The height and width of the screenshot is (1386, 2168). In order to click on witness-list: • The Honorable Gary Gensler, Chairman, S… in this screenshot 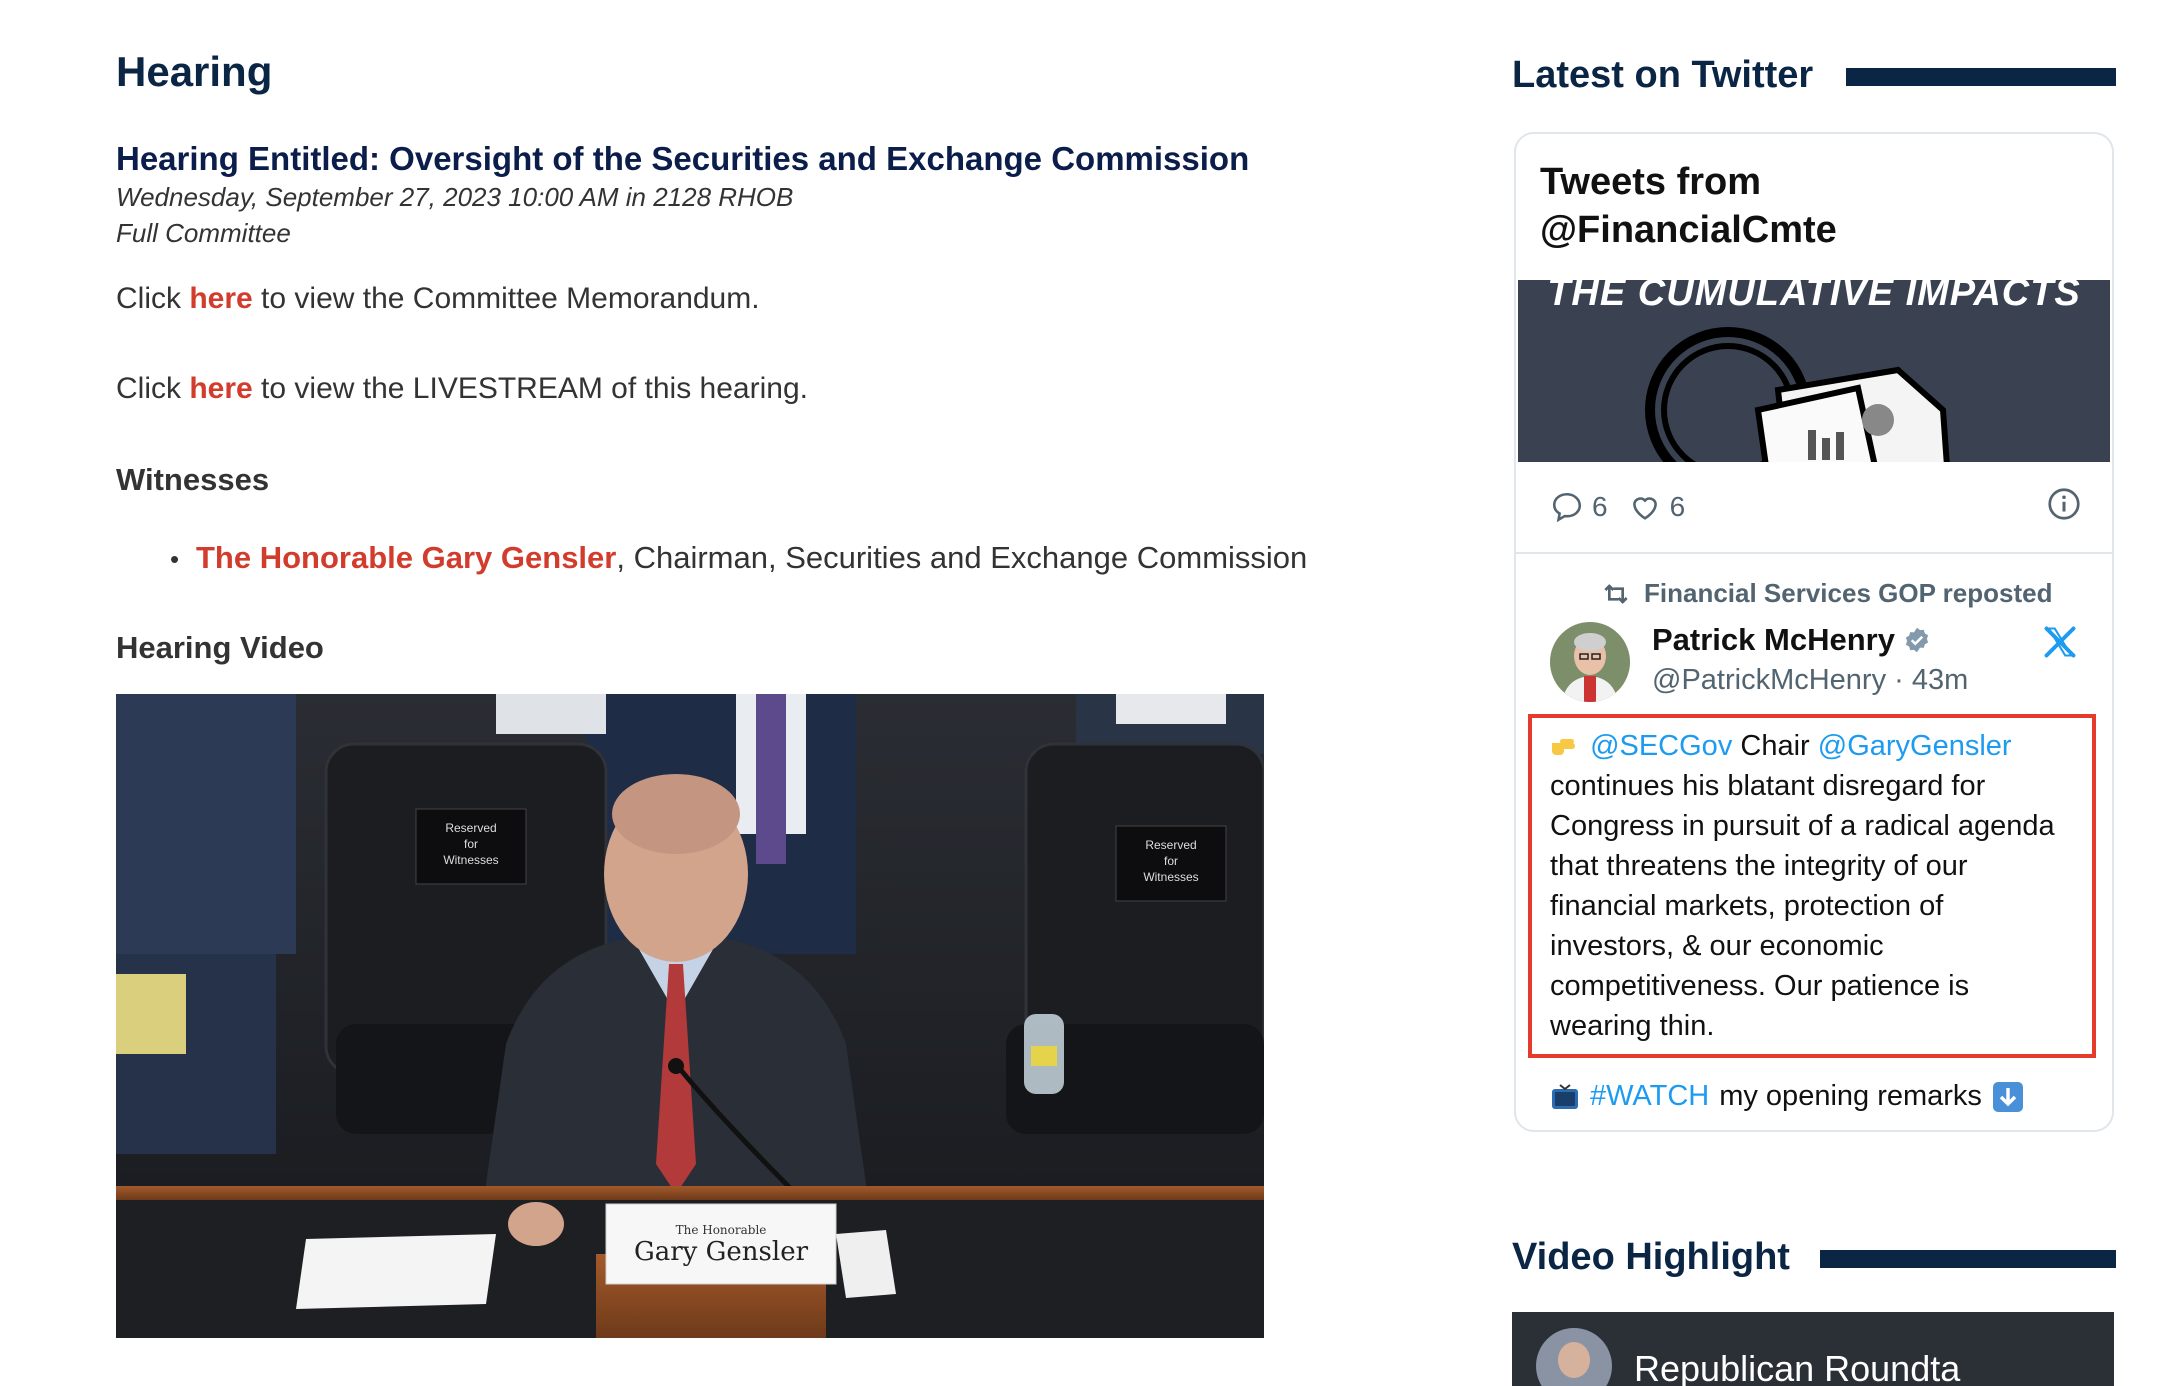, I will do `click(738, 558)`.